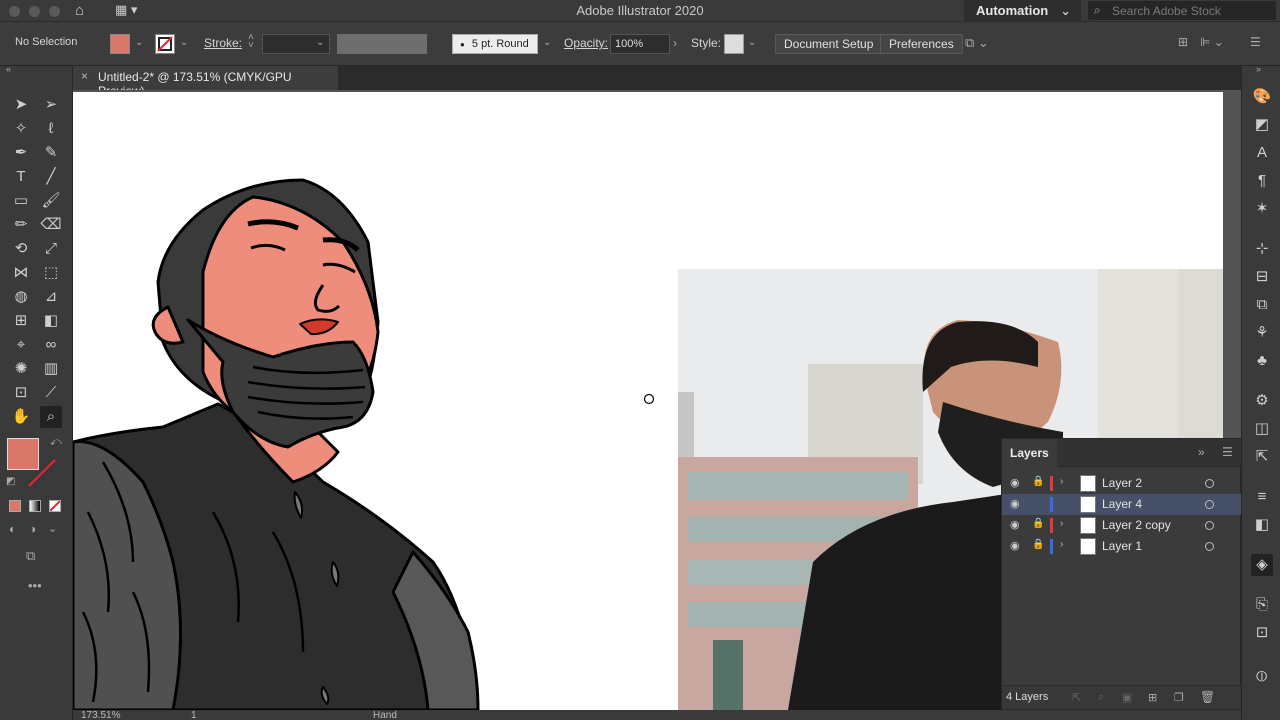  Describe the element at coordinates (1201, 452) in the screenshot. I see `collapse-panel-icon: »` at that location.